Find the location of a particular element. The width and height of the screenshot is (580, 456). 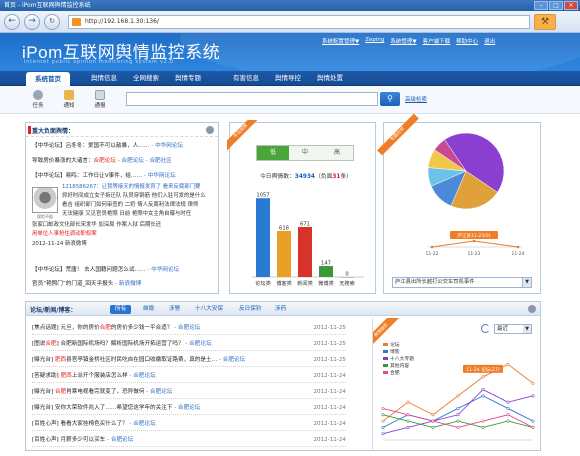

notice-icon is located at coordinates (69, 95).